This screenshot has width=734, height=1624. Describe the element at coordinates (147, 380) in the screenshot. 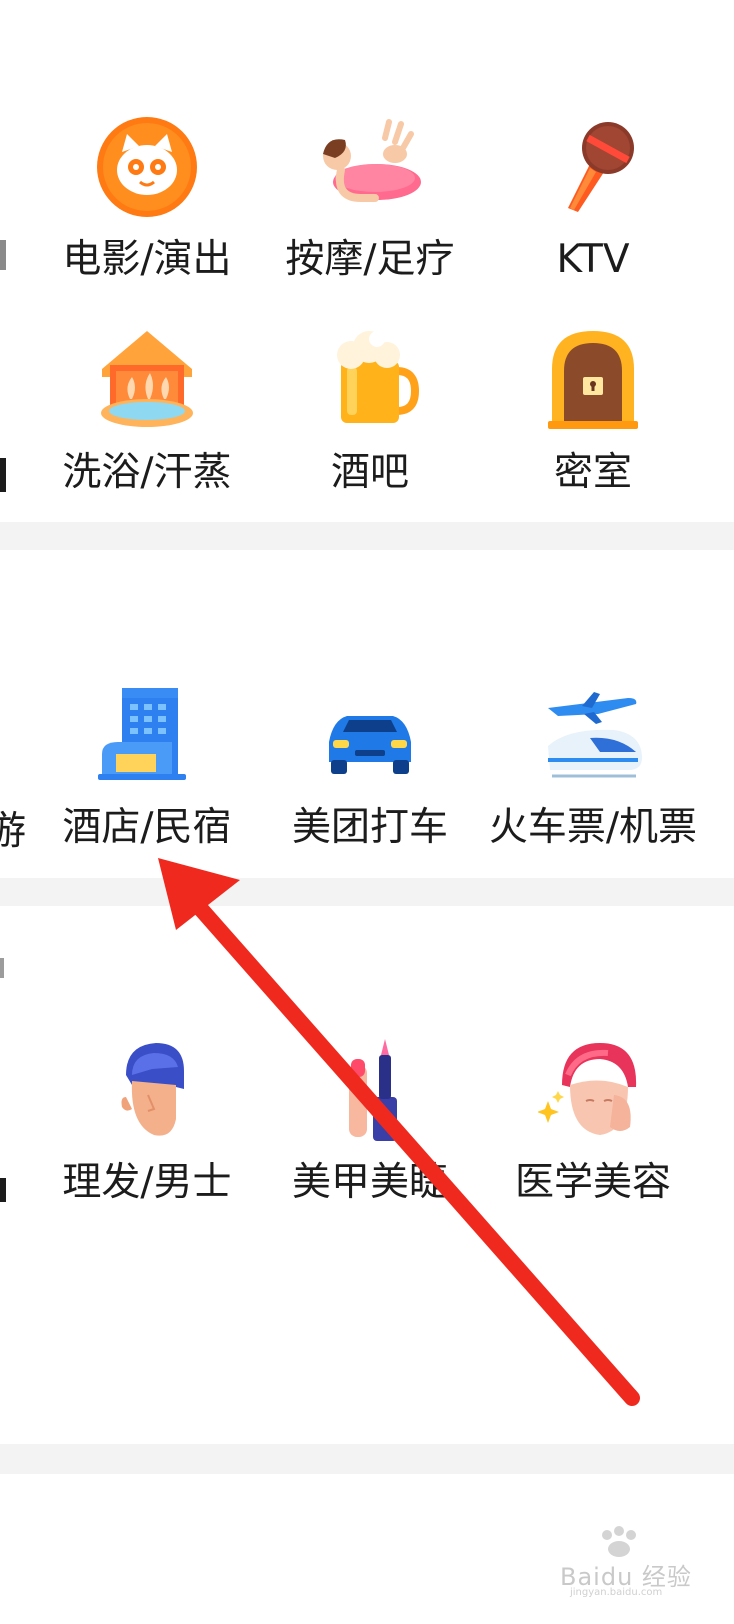

I see `bath-house-icon` at that location.